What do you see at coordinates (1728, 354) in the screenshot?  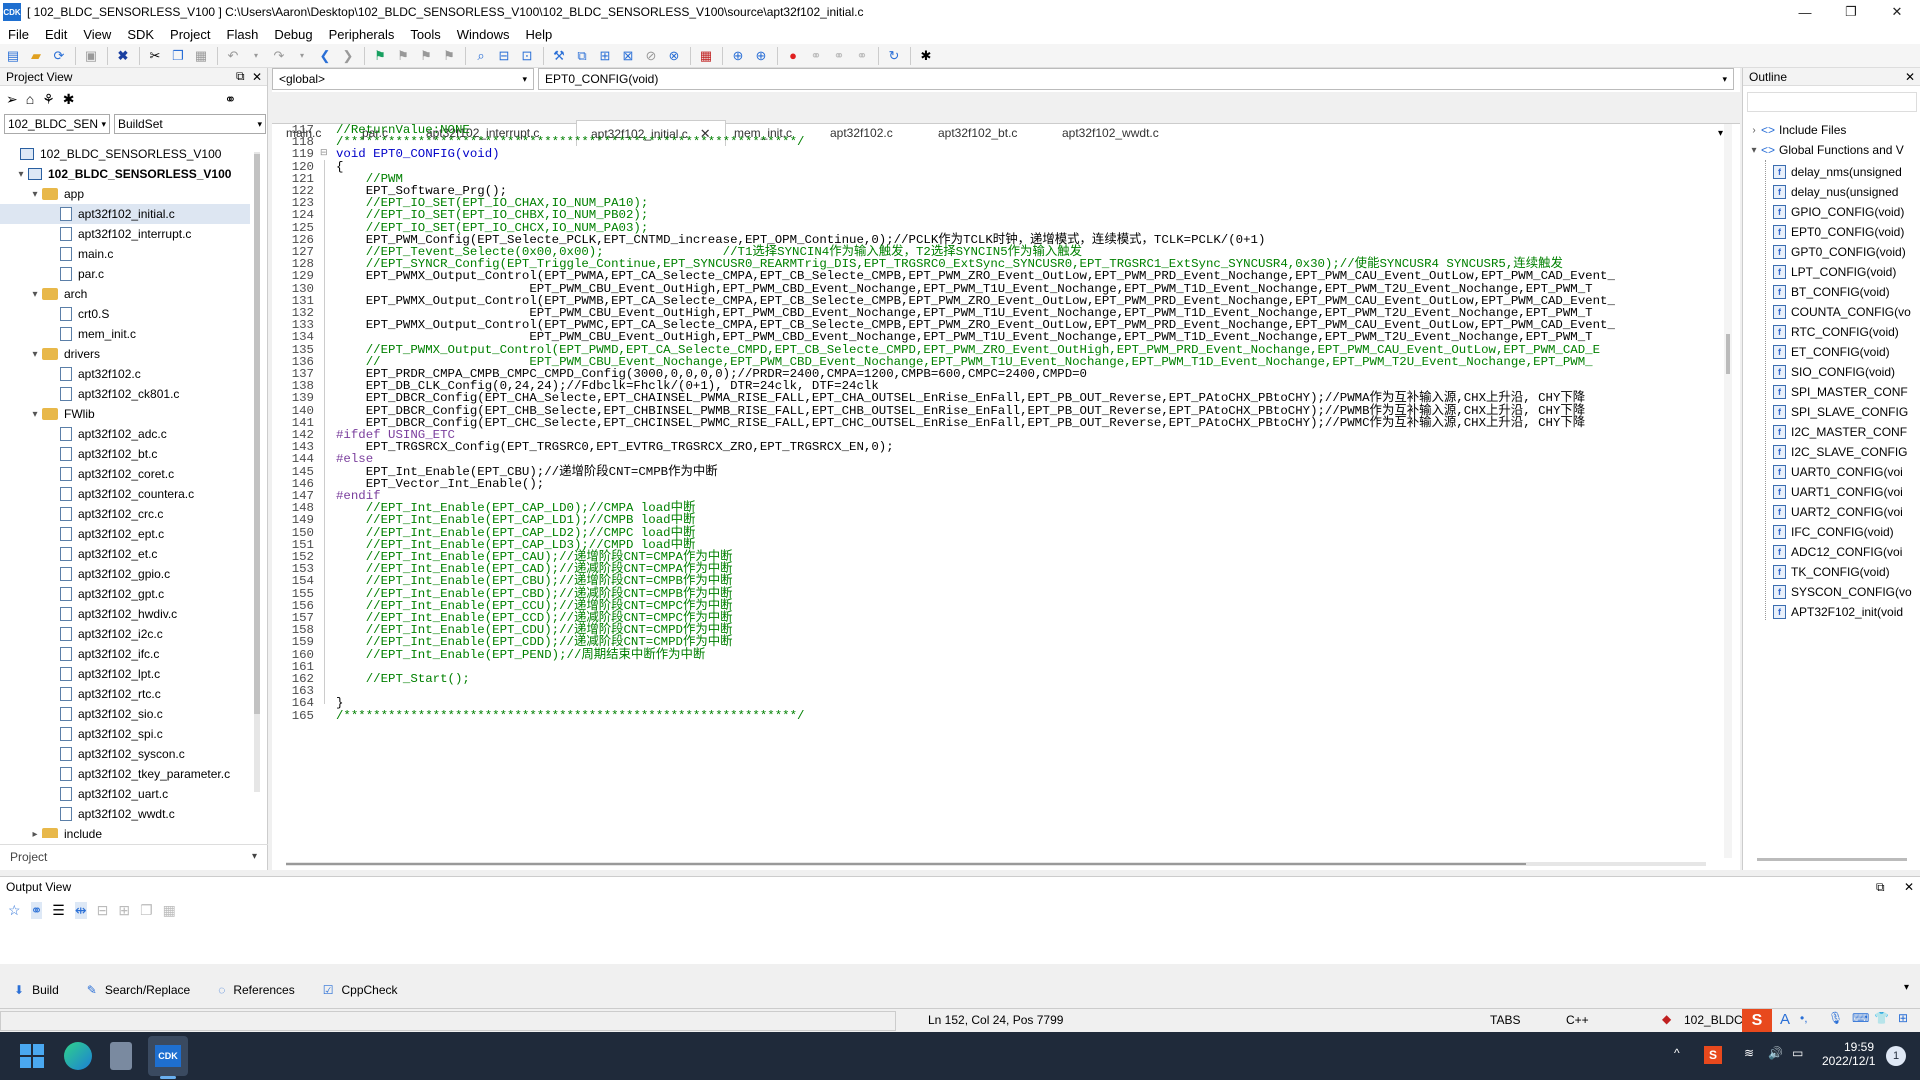 I see `editor-vscrollbar-thumb` at bounding box center [1728, 354].